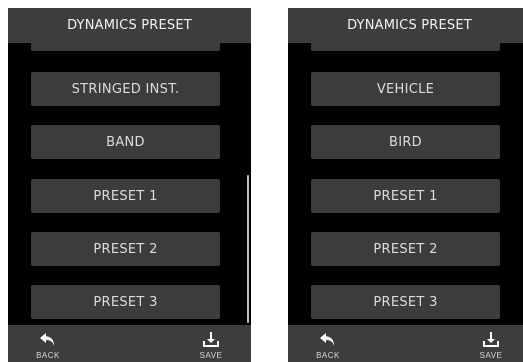  What do you see at coordinates (248, 249) in the screenshot?
I see `scrollbar` at bounding box center [248, 249].